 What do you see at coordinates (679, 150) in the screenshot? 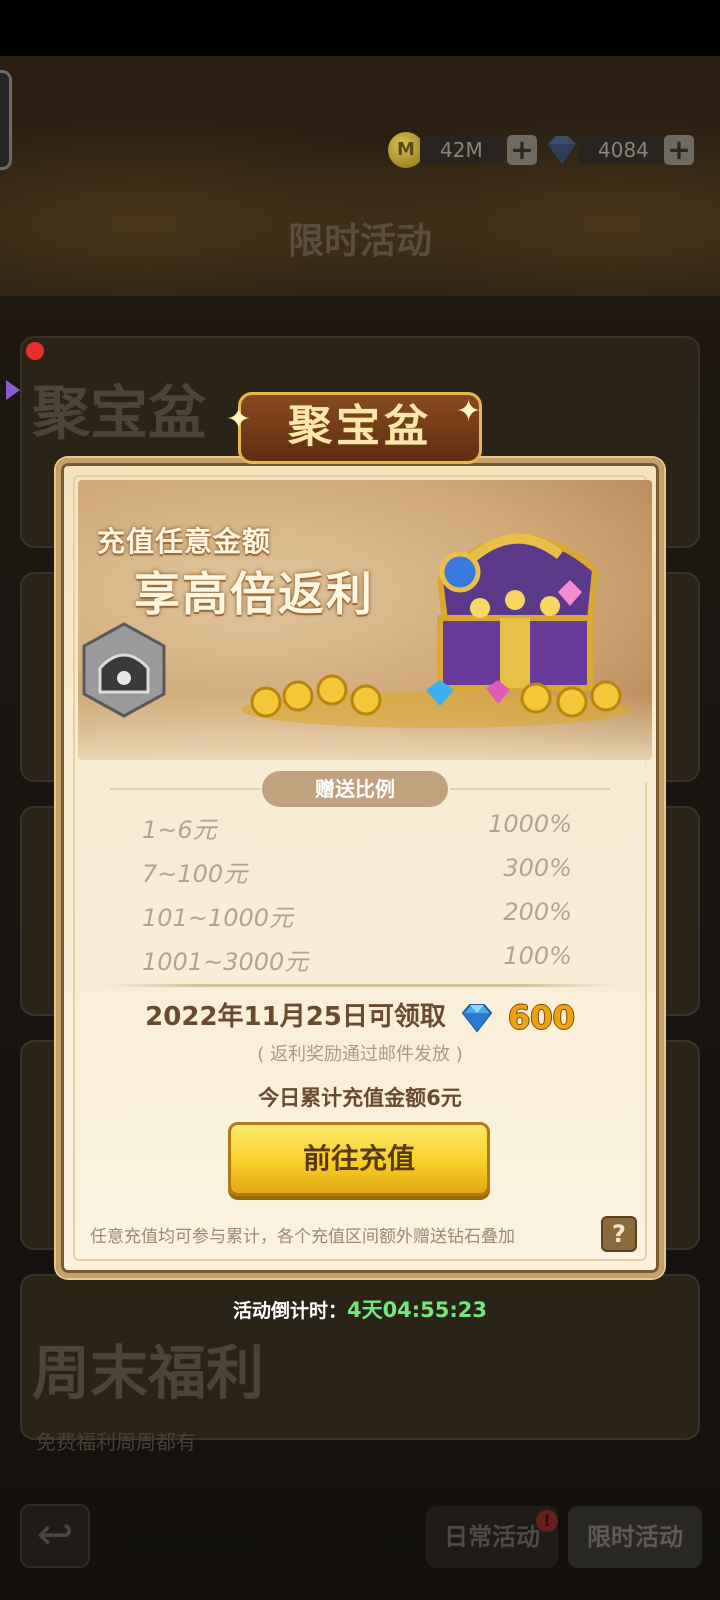
I see `add-gems-button: +` at bounding box center [679, 150].